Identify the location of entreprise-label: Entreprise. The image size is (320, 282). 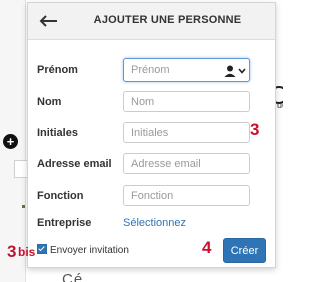
(64, 223).